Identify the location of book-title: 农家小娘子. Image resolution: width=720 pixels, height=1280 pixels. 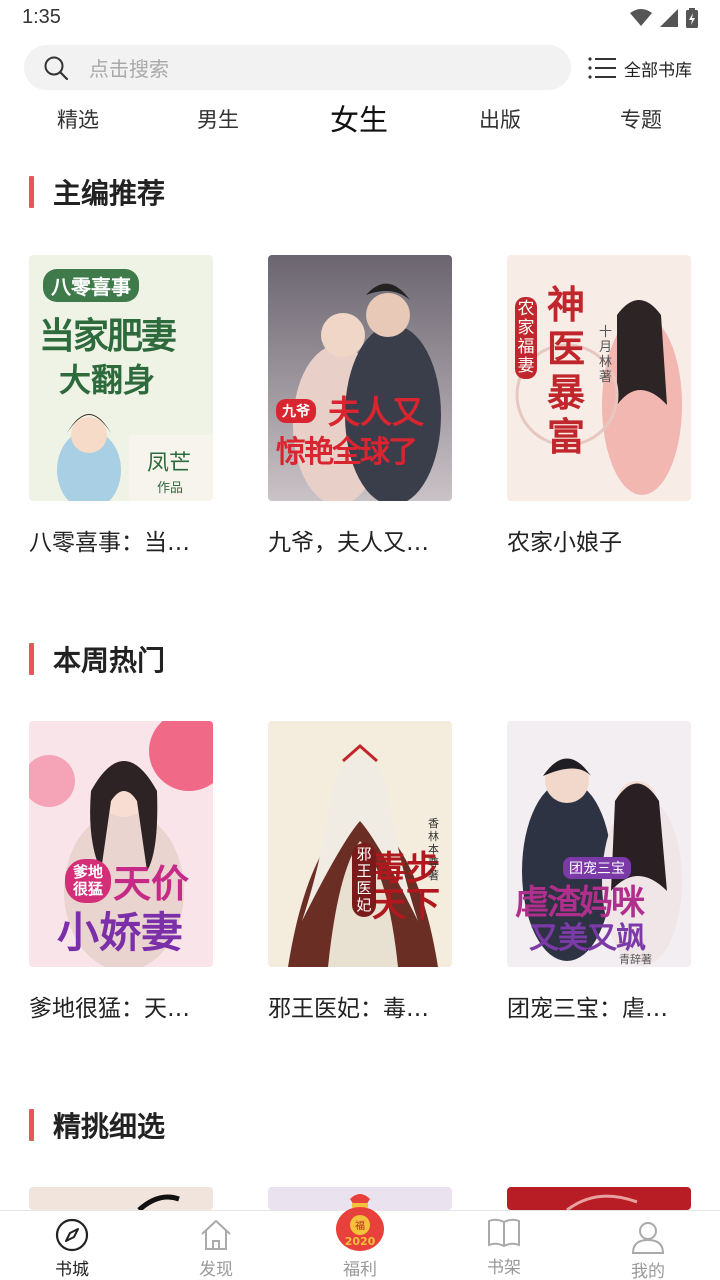
(607, 540).